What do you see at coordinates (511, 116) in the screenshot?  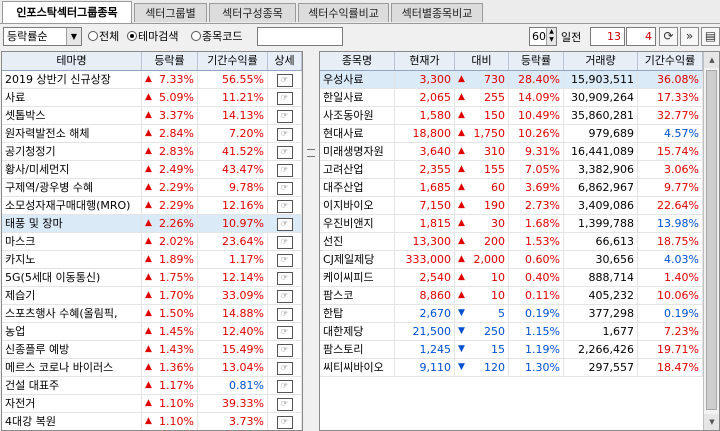 I see `table-row: 사조동아원 1,580 ▲ 150 10.49% 35,860,281 32.77%` at bounding box center [511, 116].